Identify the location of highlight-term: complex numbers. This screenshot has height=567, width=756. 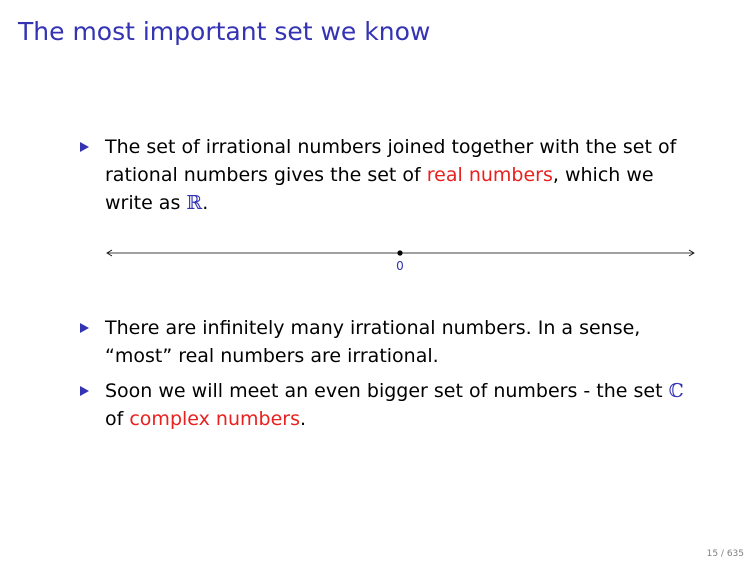
(214, 419).